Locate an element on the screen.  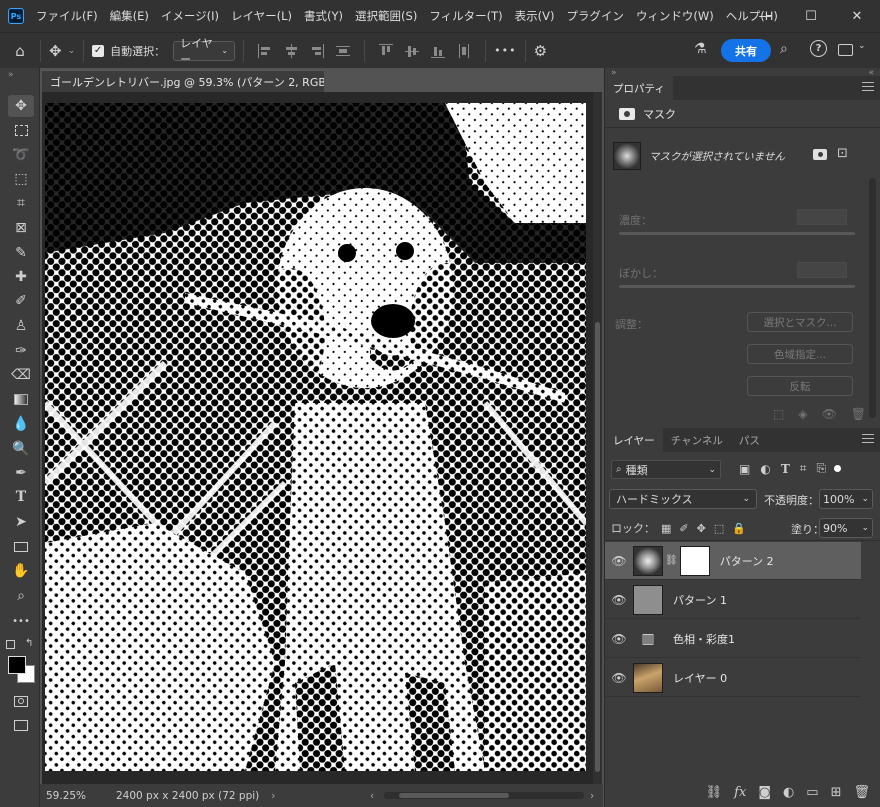
blend-mode-dropdown: ハードミックス ⌄ is located at coordinates (683, 499).